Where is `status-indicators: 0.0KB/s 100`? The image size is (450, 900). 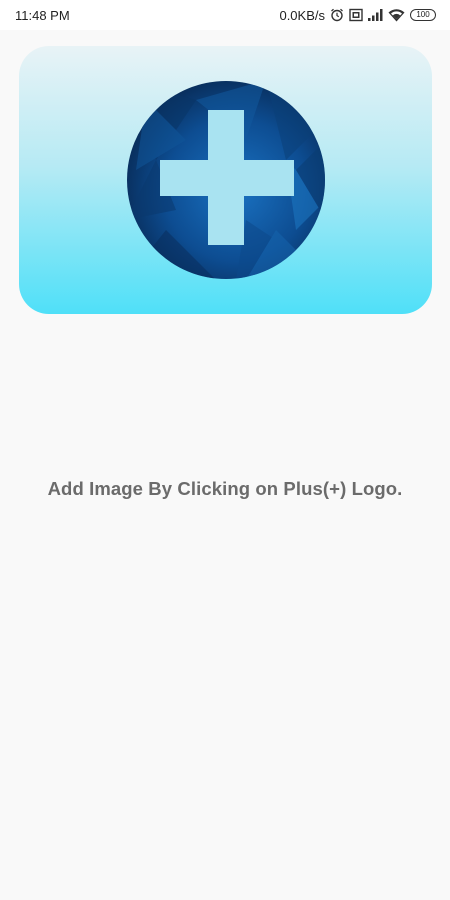
status-indicators: 0.0KB/s 100 is located at coordinates (357, 15).